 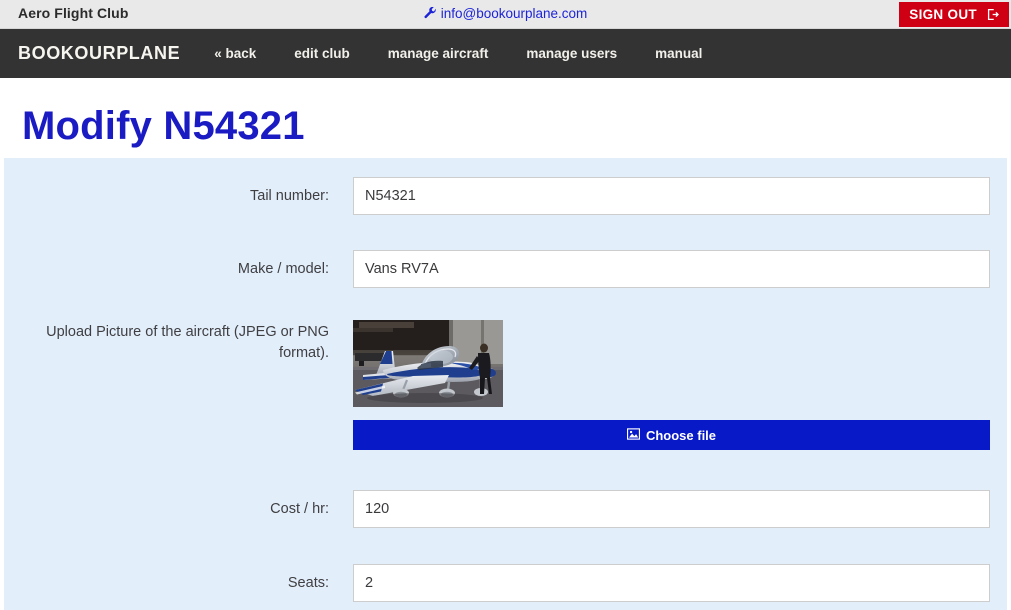 What do you see at coordinates (681, 435) in the screenshot?
I see `choose-file-label: Choose file` at bounding box center [681, 435].